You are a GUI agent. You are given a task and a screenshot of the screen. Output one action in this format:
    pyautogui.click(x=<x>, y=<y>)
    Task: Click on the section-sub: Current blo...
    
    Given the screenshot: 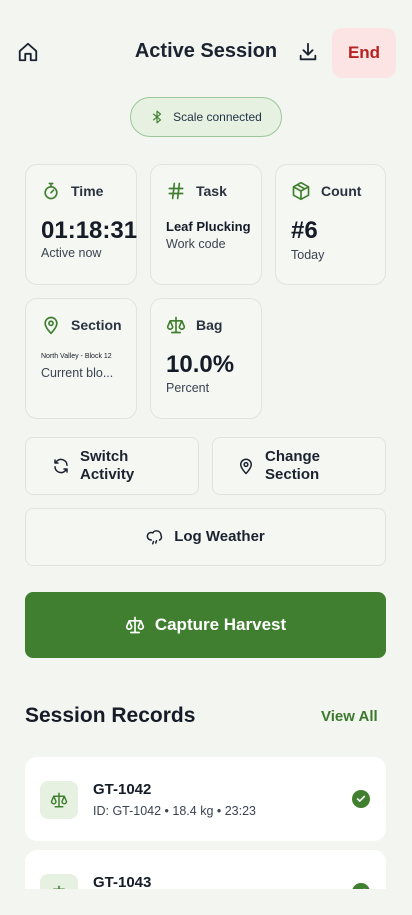 What is the action you would take?
    pyautogui.click(x=77, y=373)
    